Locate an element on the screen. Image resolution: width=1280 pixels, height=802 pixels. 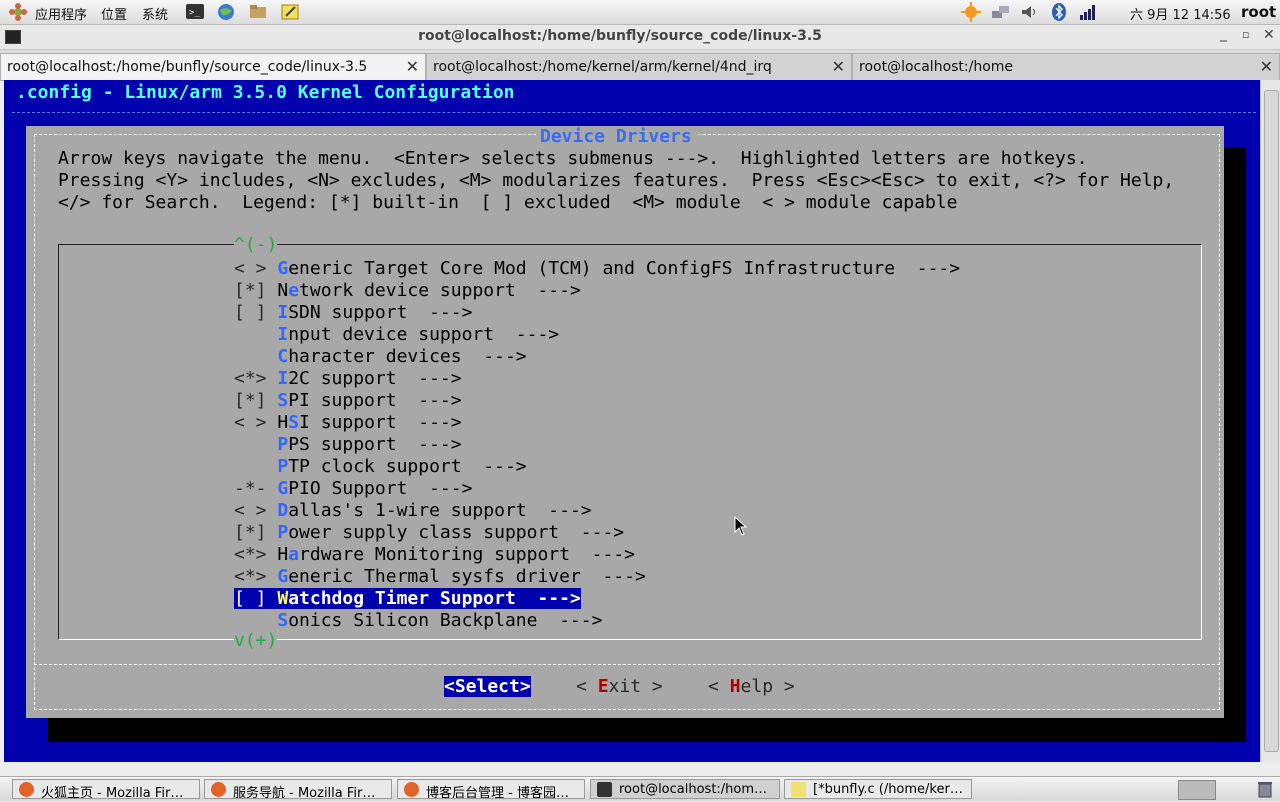
menu-places: 位置 is located at coordinates (114, 13).